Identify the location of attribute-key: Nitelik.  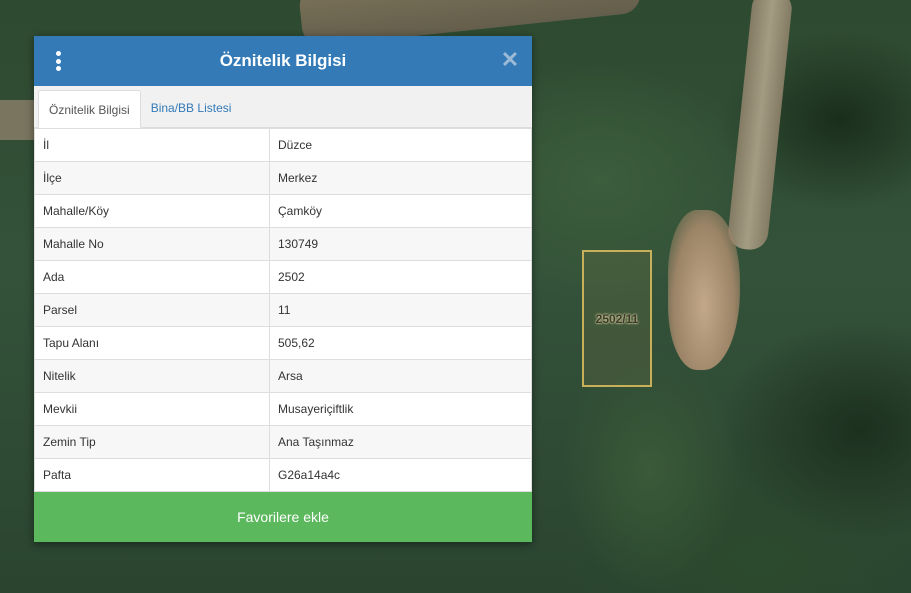
(152, 376).